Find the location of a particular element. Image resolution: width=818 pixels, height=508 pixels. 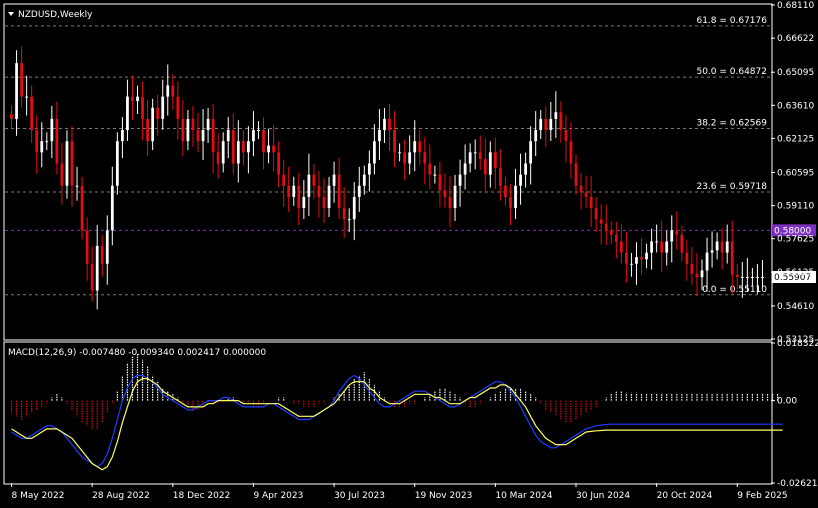

horizontal-line-layer: 0.58000 is located at coordinates (410, 230).